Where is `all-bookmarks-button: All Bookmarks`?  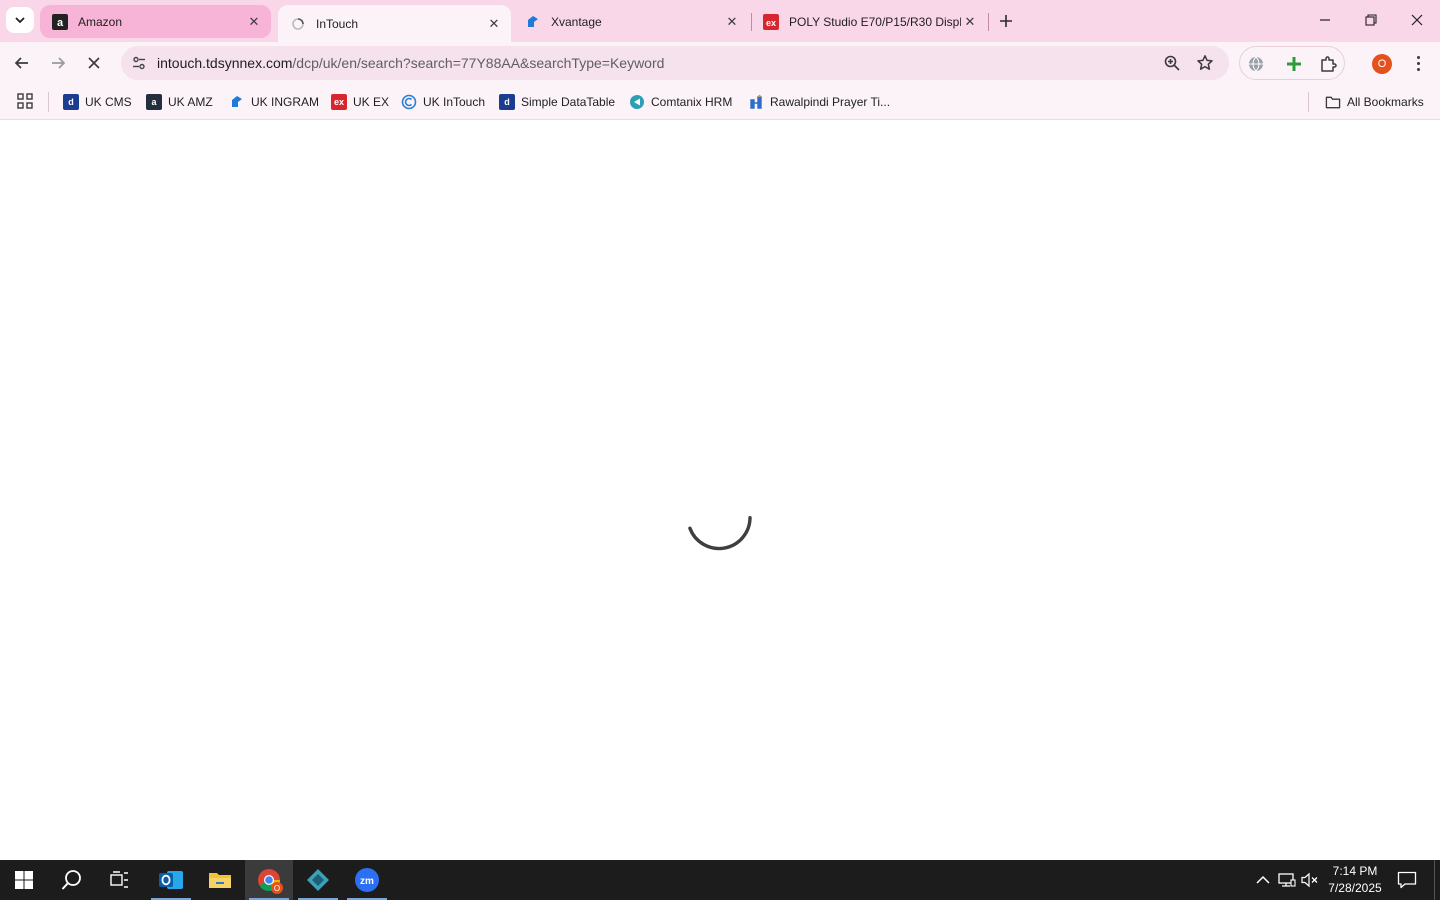
all-bookmarks-button: All Bookmarks is located at coordinates (1374, 102).